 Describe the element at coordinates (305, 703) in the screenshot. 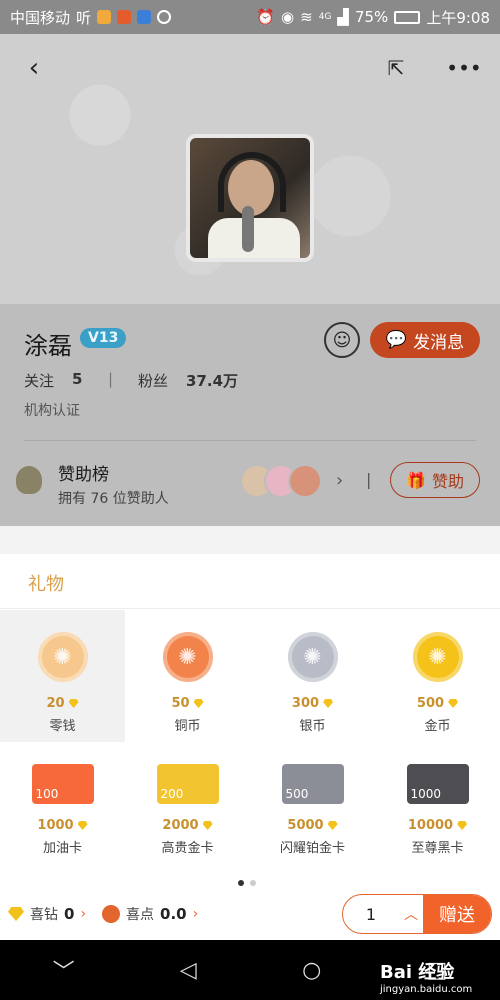

I see `gift-price-value: 300` at that location.